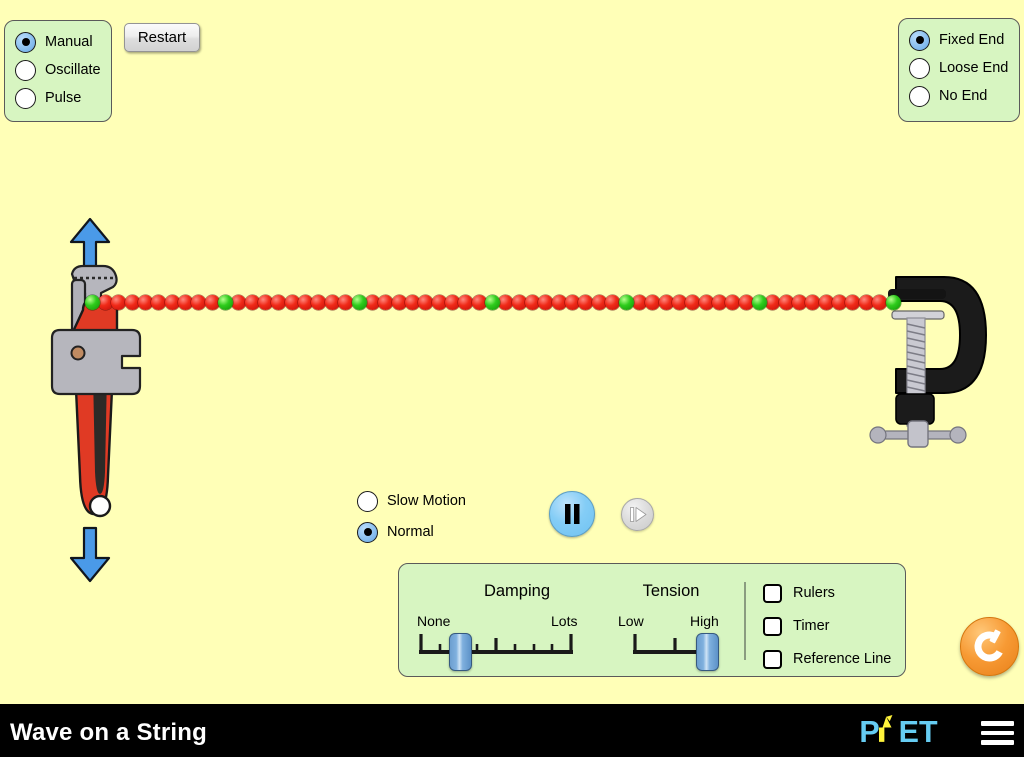 The width and height of the screenshot is (1024, 757). I want to click on checkbox-reference-line: Reference Line, so click(827, 659).